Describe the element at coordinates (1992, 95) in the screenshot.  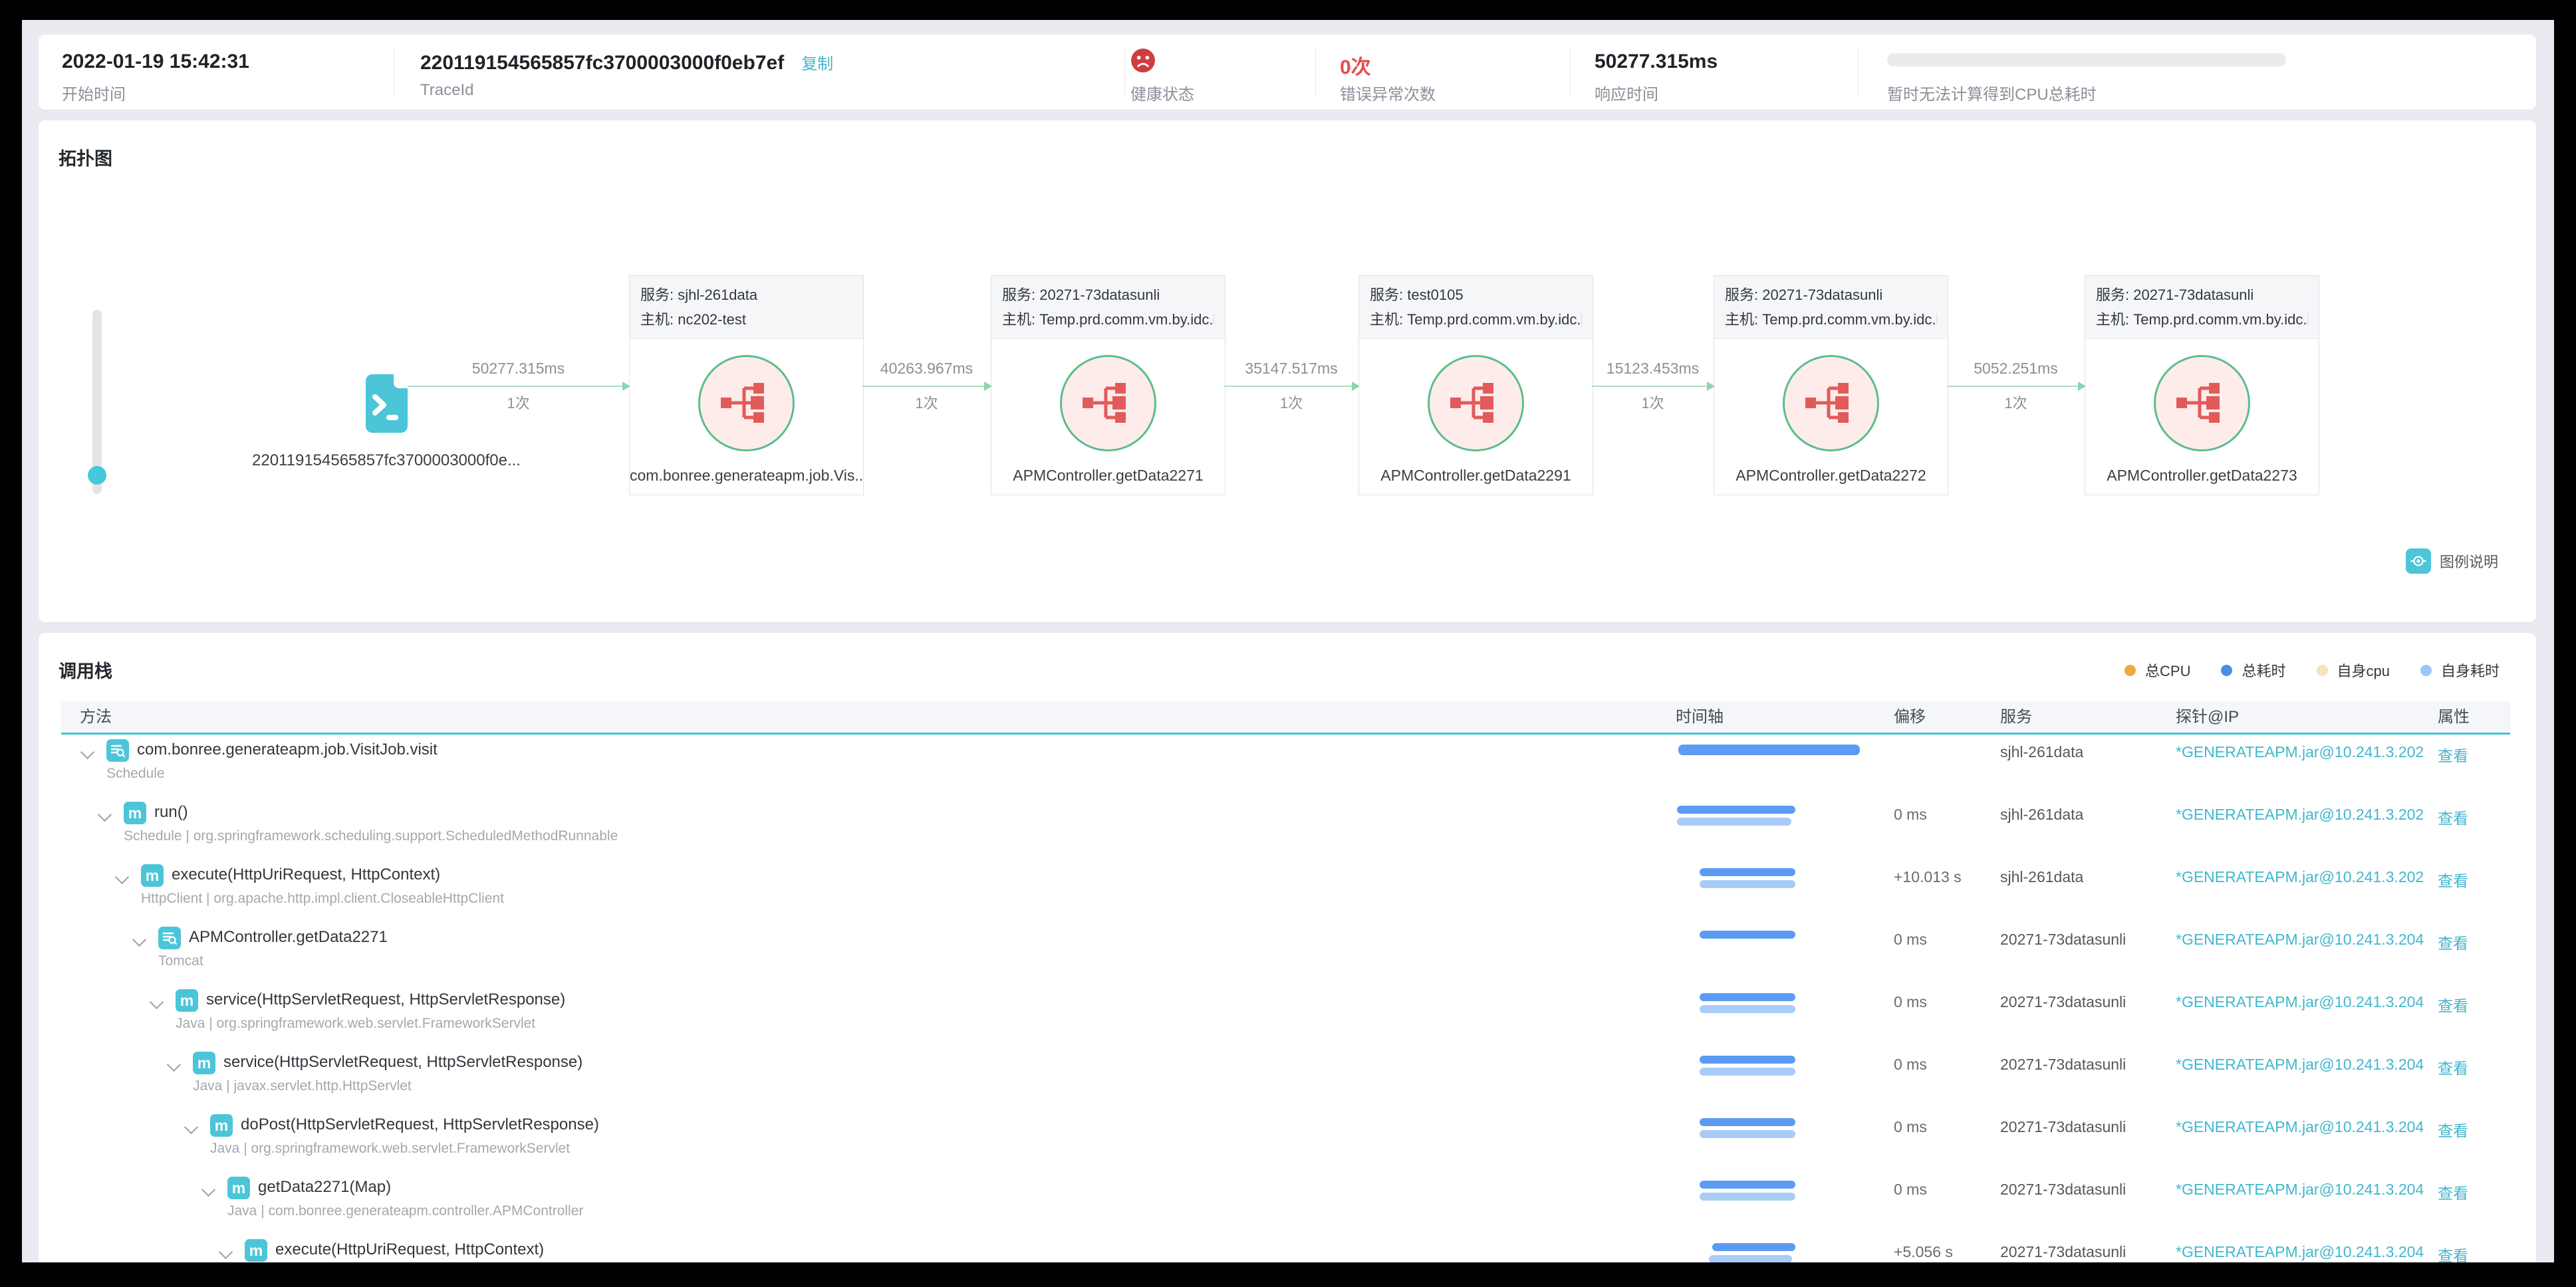
I see `stat-label: 暂时无法计算得到CPU总耗时` at that location.